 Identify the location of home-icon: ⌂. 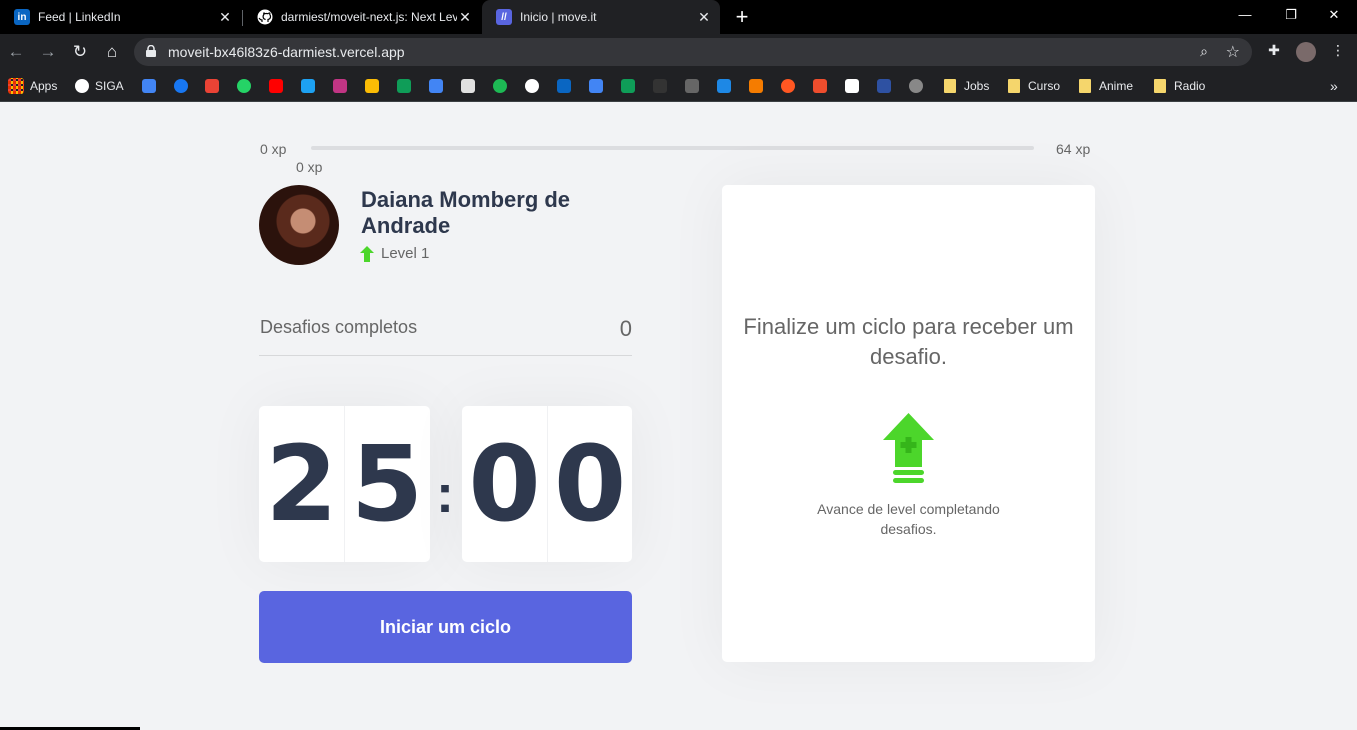
(112, 52).